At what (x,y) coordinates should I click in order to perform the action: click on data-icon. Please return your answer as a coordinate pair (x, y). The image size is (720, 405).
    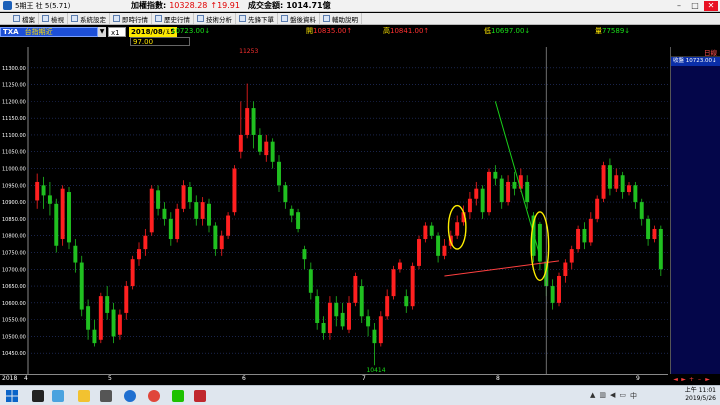
    Looking at the image, I should click on (284, 18).